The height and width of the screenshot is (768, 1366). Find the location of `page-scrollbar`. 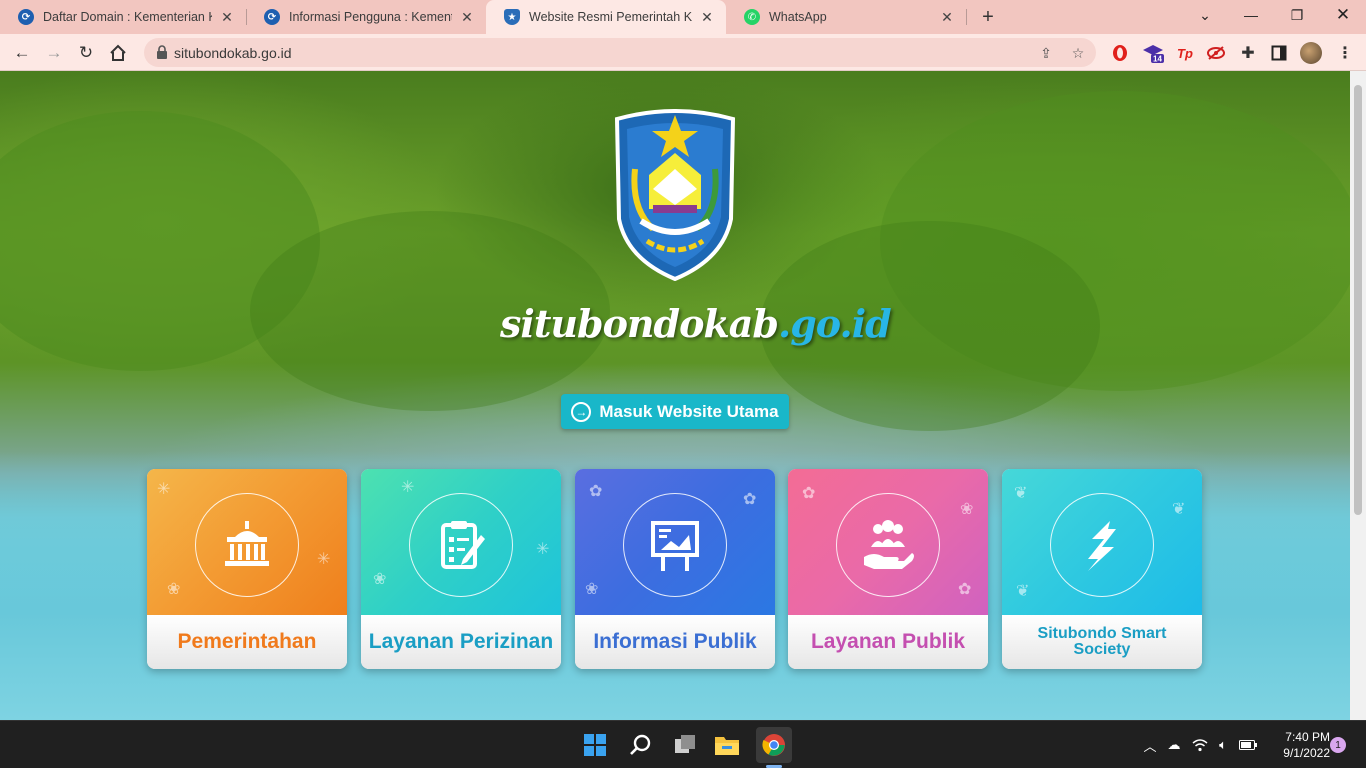

page-scrollbar is located at coordinates (1358, 395).